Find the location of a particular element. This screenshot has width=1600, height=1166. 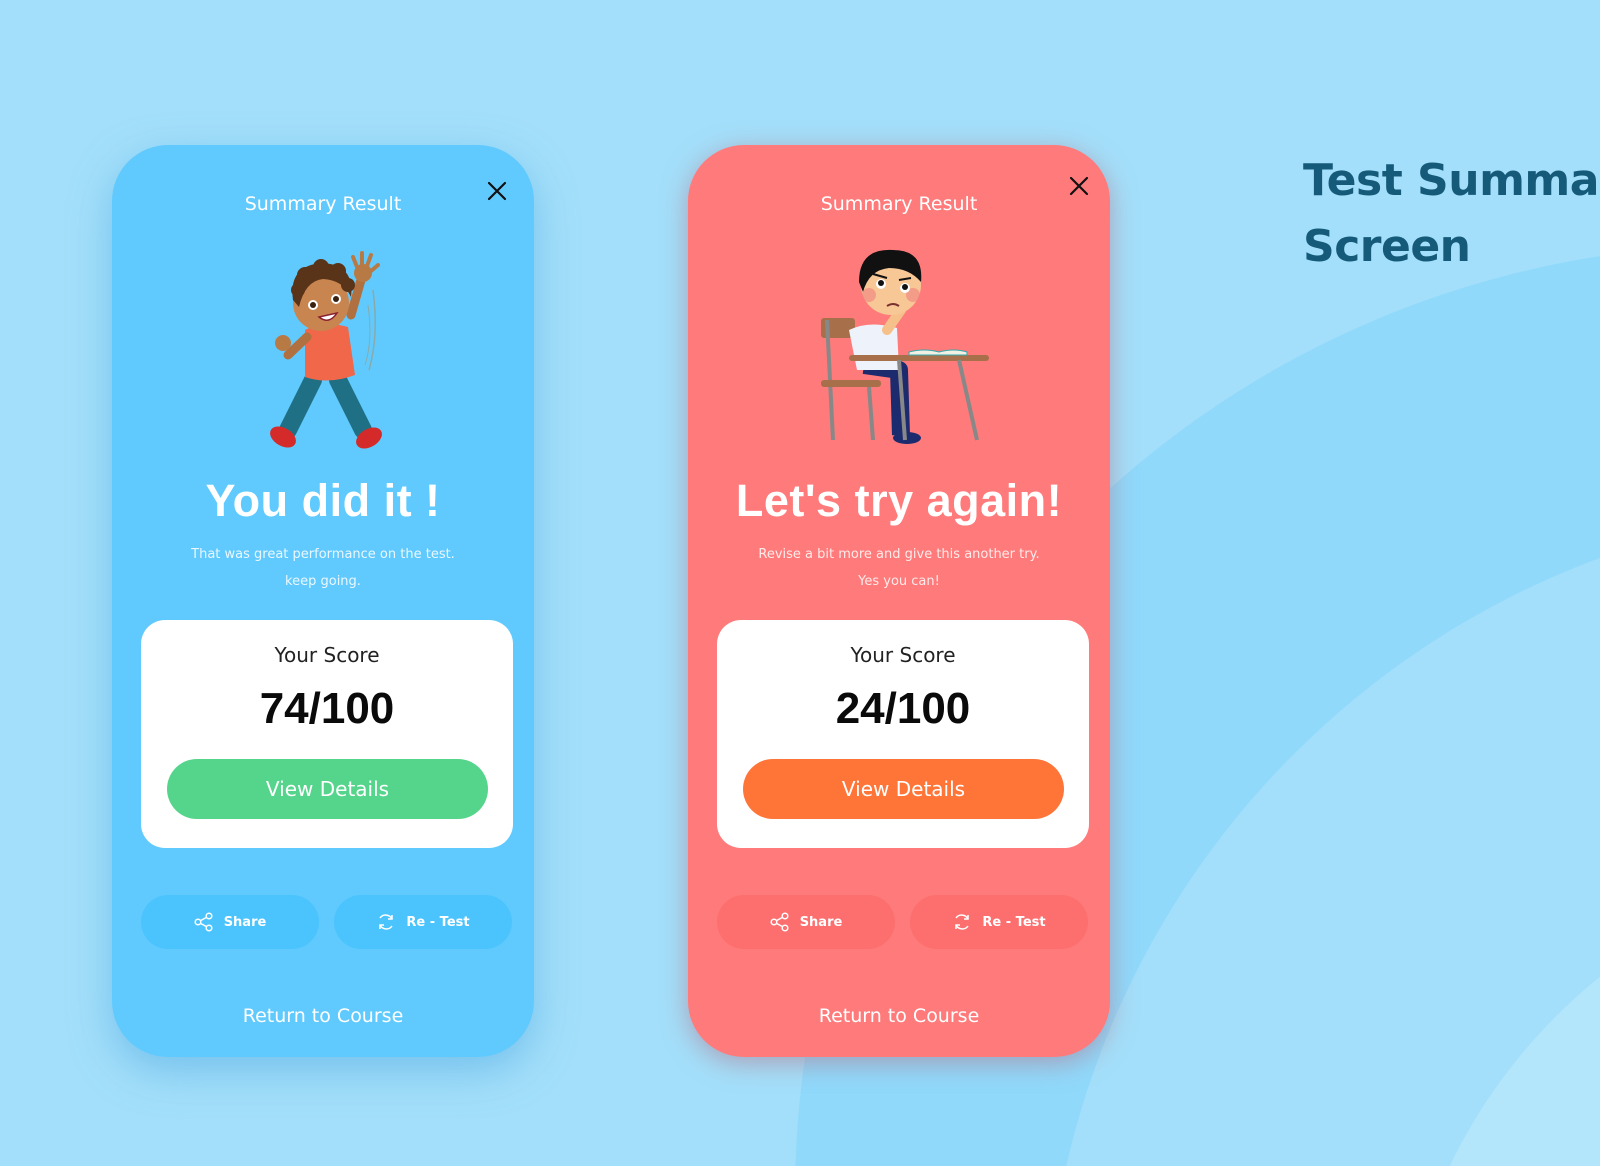

jumping-boy-icon is located at coordinates (326, 350).